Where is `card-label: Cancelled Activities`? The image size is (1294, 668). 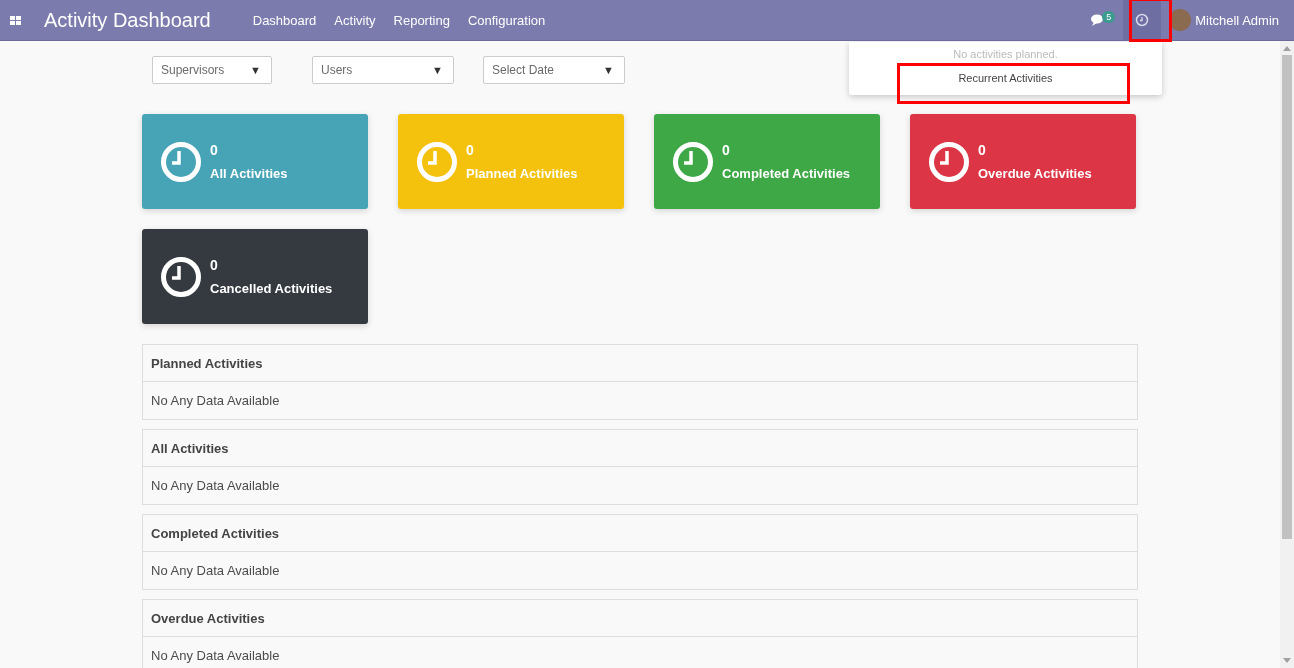 card-label: Cancelled Activities is located at coordinates (271, 288).